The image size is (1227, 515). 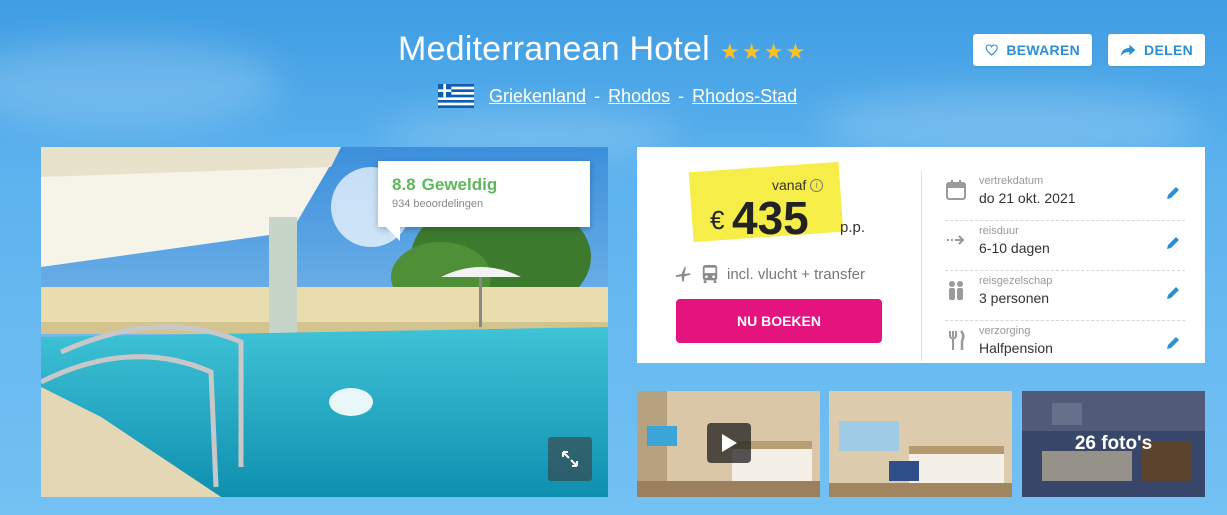 I want to click on share-arrow-icon, so click(x=1128, y=50).